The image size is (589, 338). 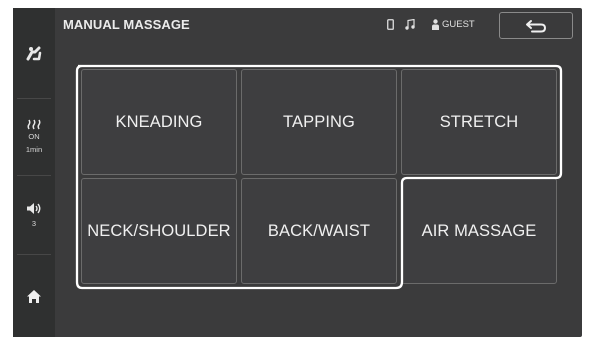 What do you see at coordinates (34, 124) in the screenshot?
I see `heat-waves-icon` at bounding box center [34, 124].